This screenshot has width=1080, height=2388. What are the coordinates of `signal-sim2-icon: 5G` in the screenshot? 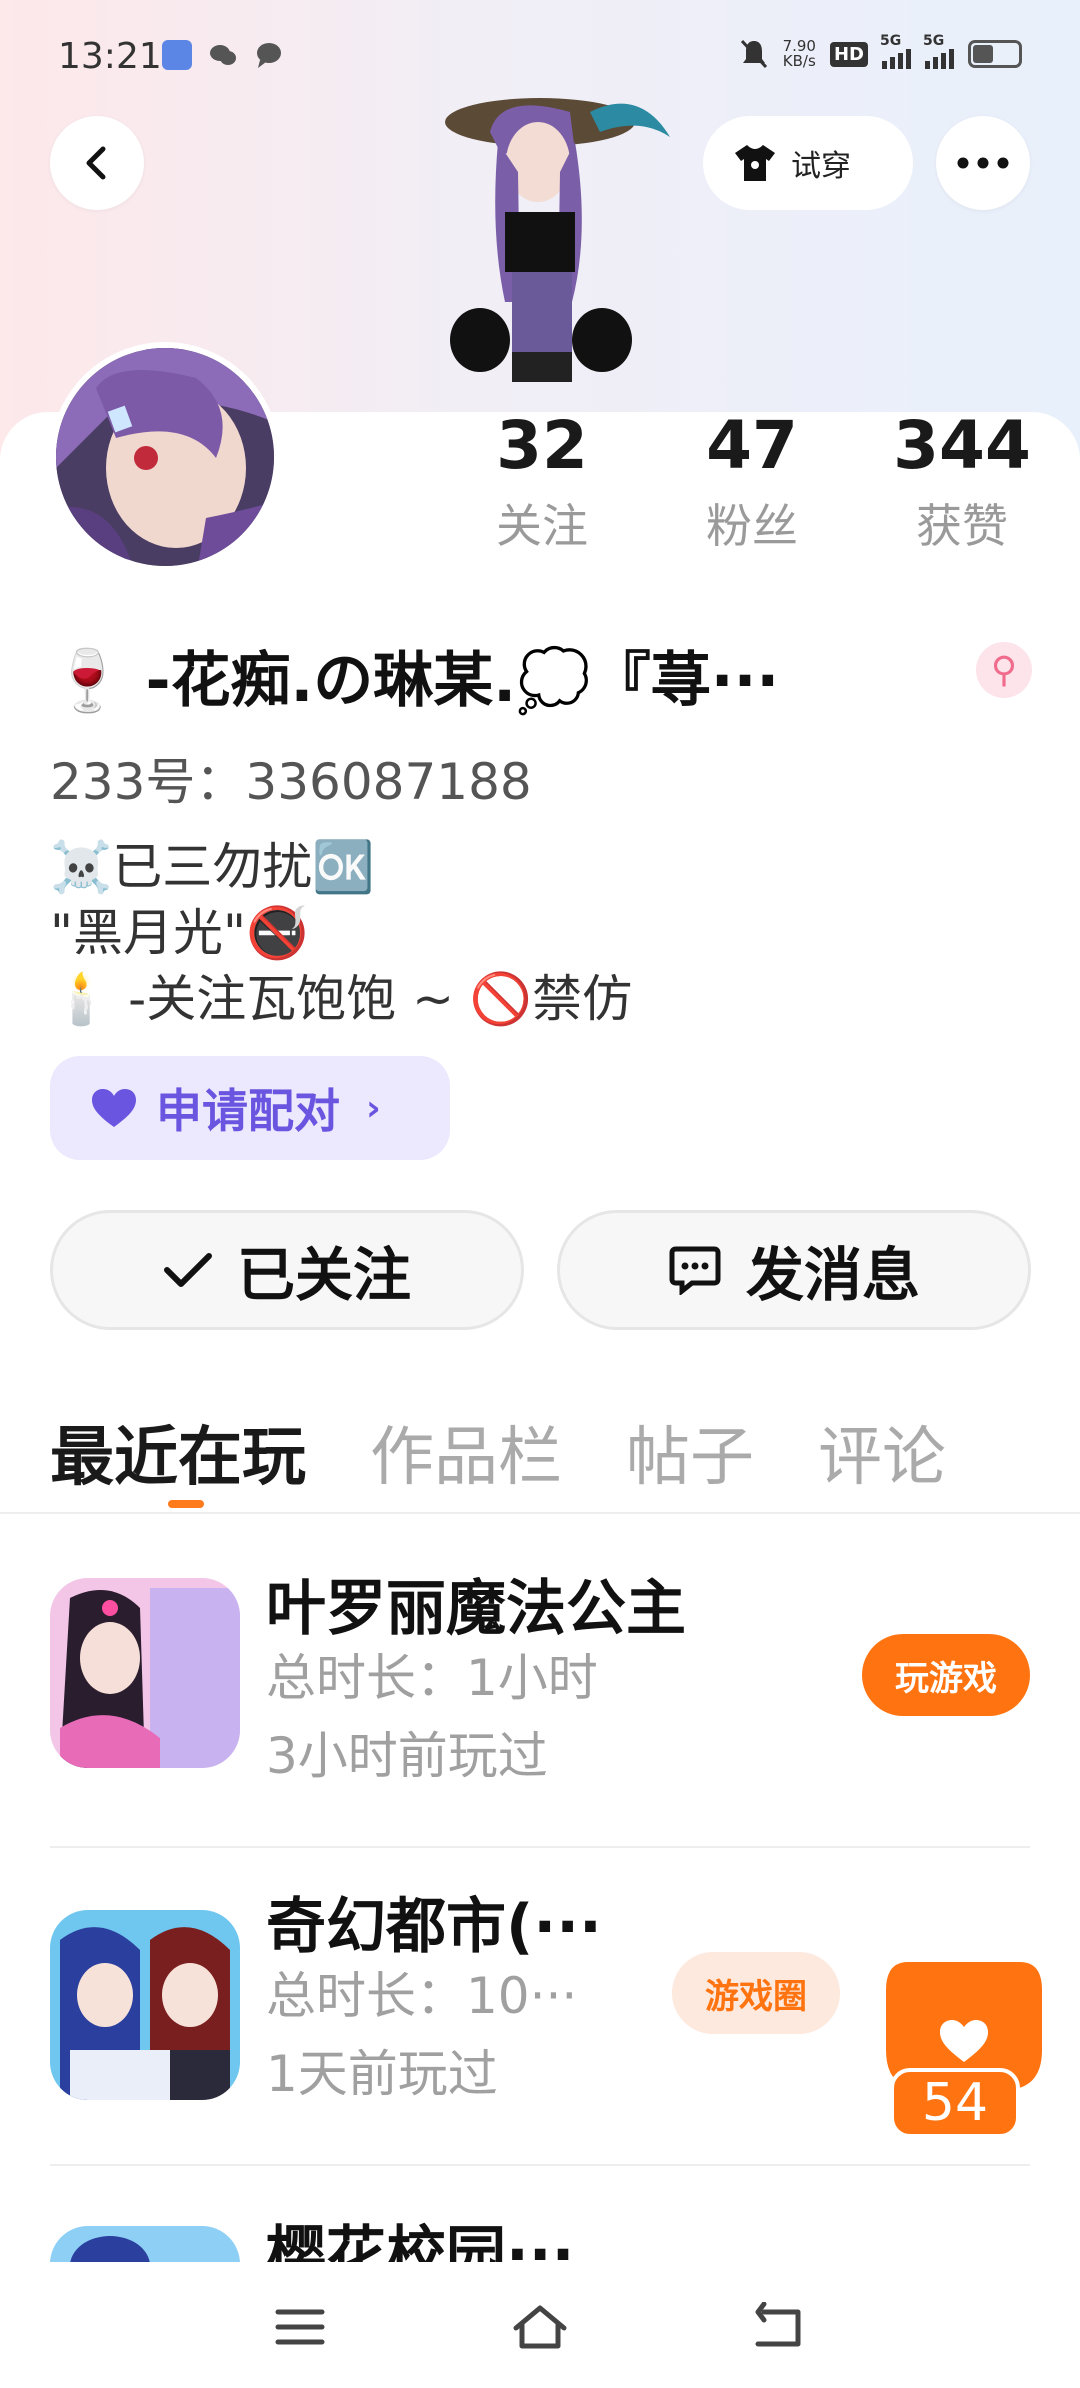 It's located at (938, 51).